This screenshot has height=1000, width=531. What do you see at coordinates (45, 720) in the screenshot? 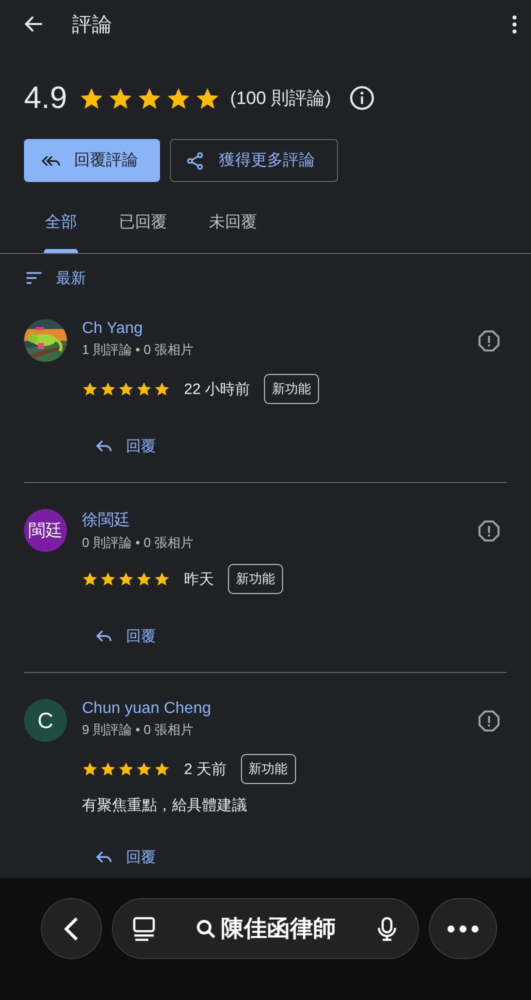
I see `avatar: C` at bounding box center [45, 720].